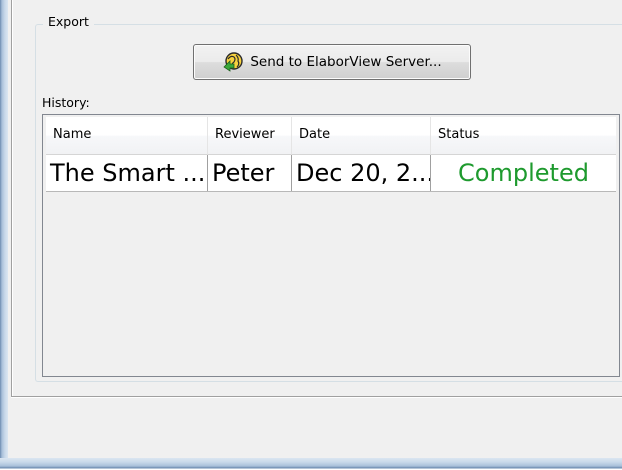 The image size is (622, 470). I want to click on export-group-title: Export, so click(68, 22).